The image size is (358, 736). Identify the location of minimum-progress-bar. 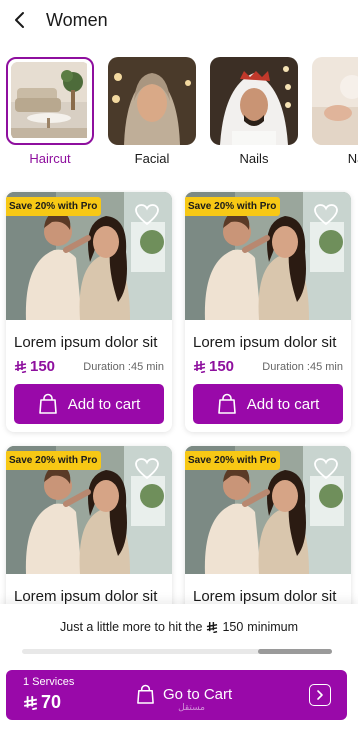
(177, 651).